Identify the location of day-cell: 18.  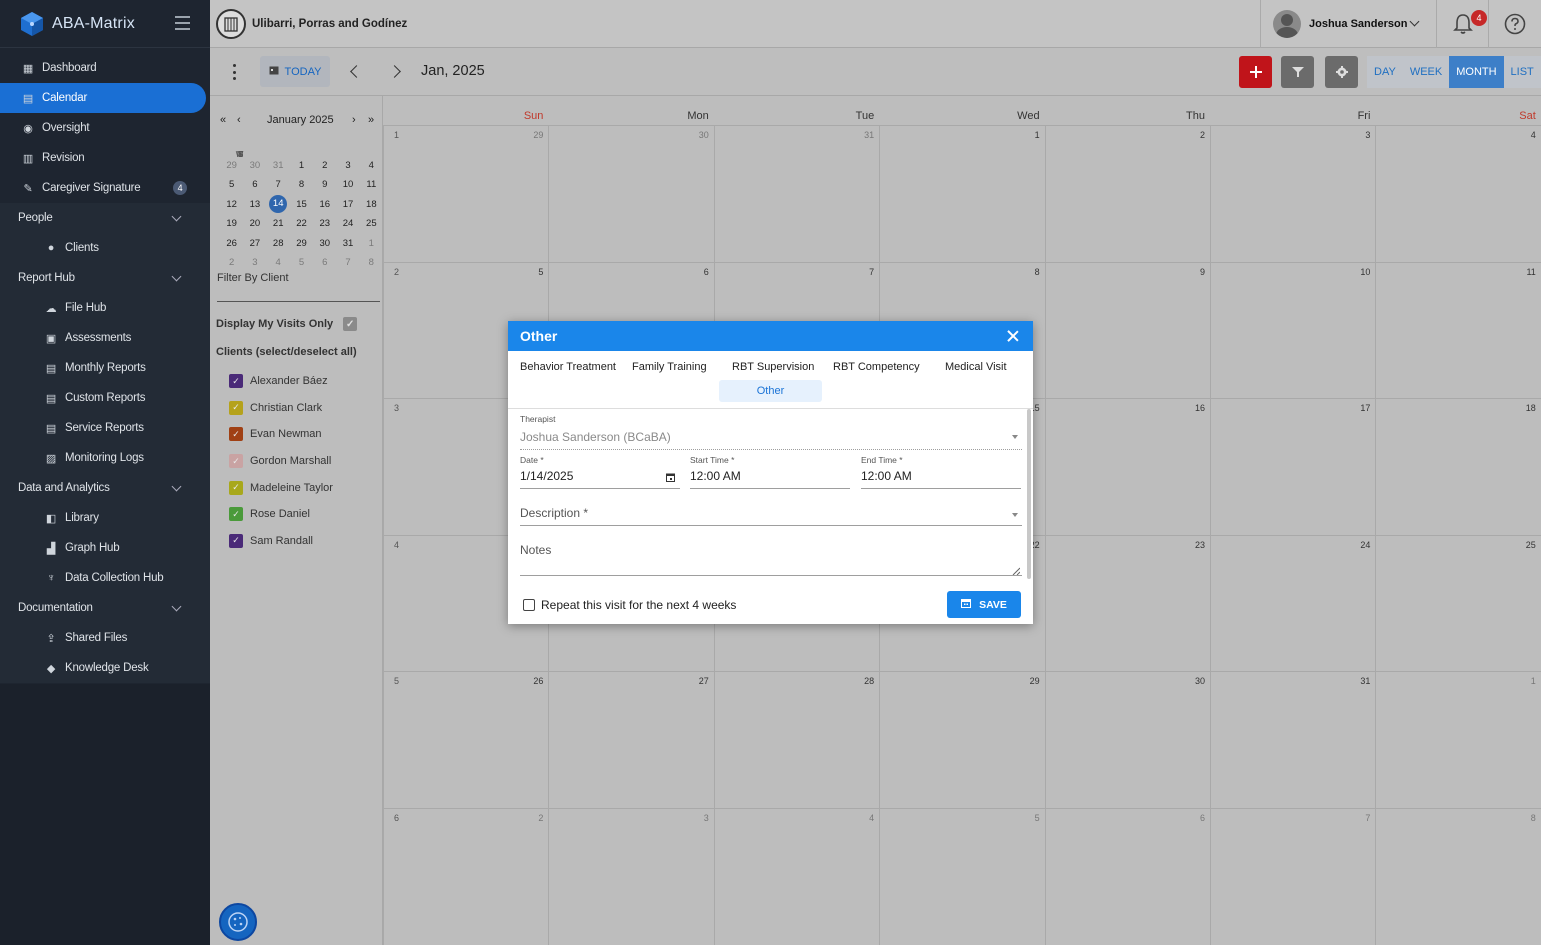
(1457, 467).